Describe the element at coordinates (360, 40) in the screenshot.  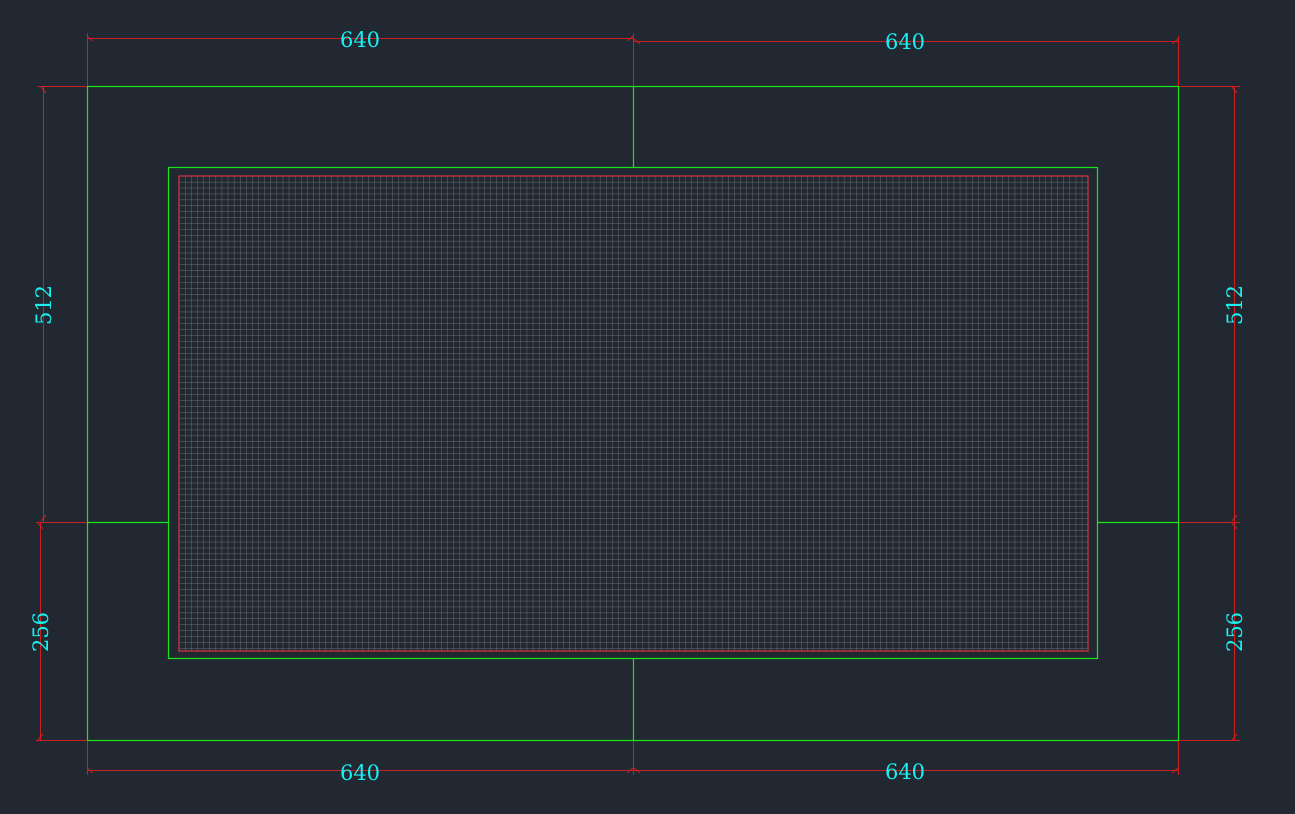
I see `dim-top-left-text: 640` at that location.